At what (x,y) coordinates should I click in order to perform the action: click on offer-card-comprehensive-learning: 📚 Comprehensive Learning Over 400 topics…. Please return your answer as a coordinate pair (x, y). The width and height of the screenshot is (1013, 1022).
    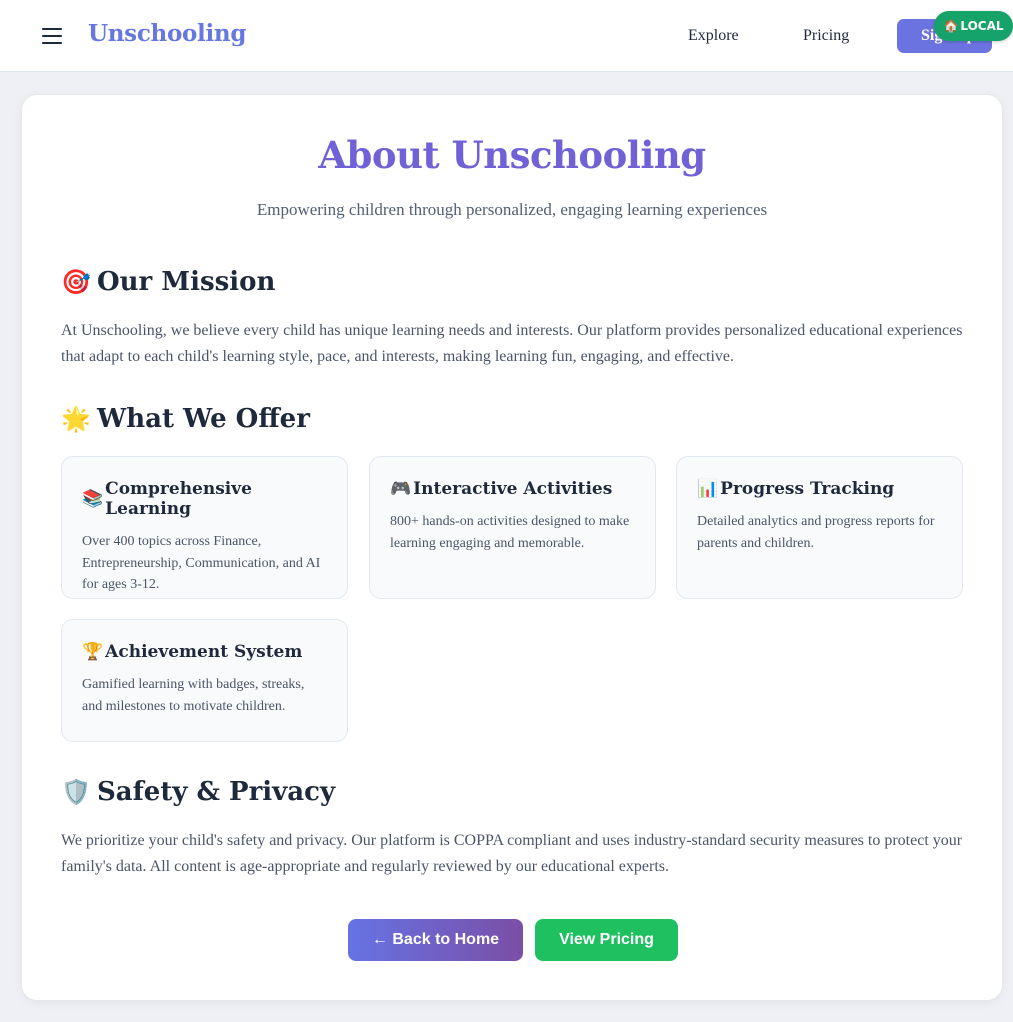
    Looking at the image, I should click on (204, 527).